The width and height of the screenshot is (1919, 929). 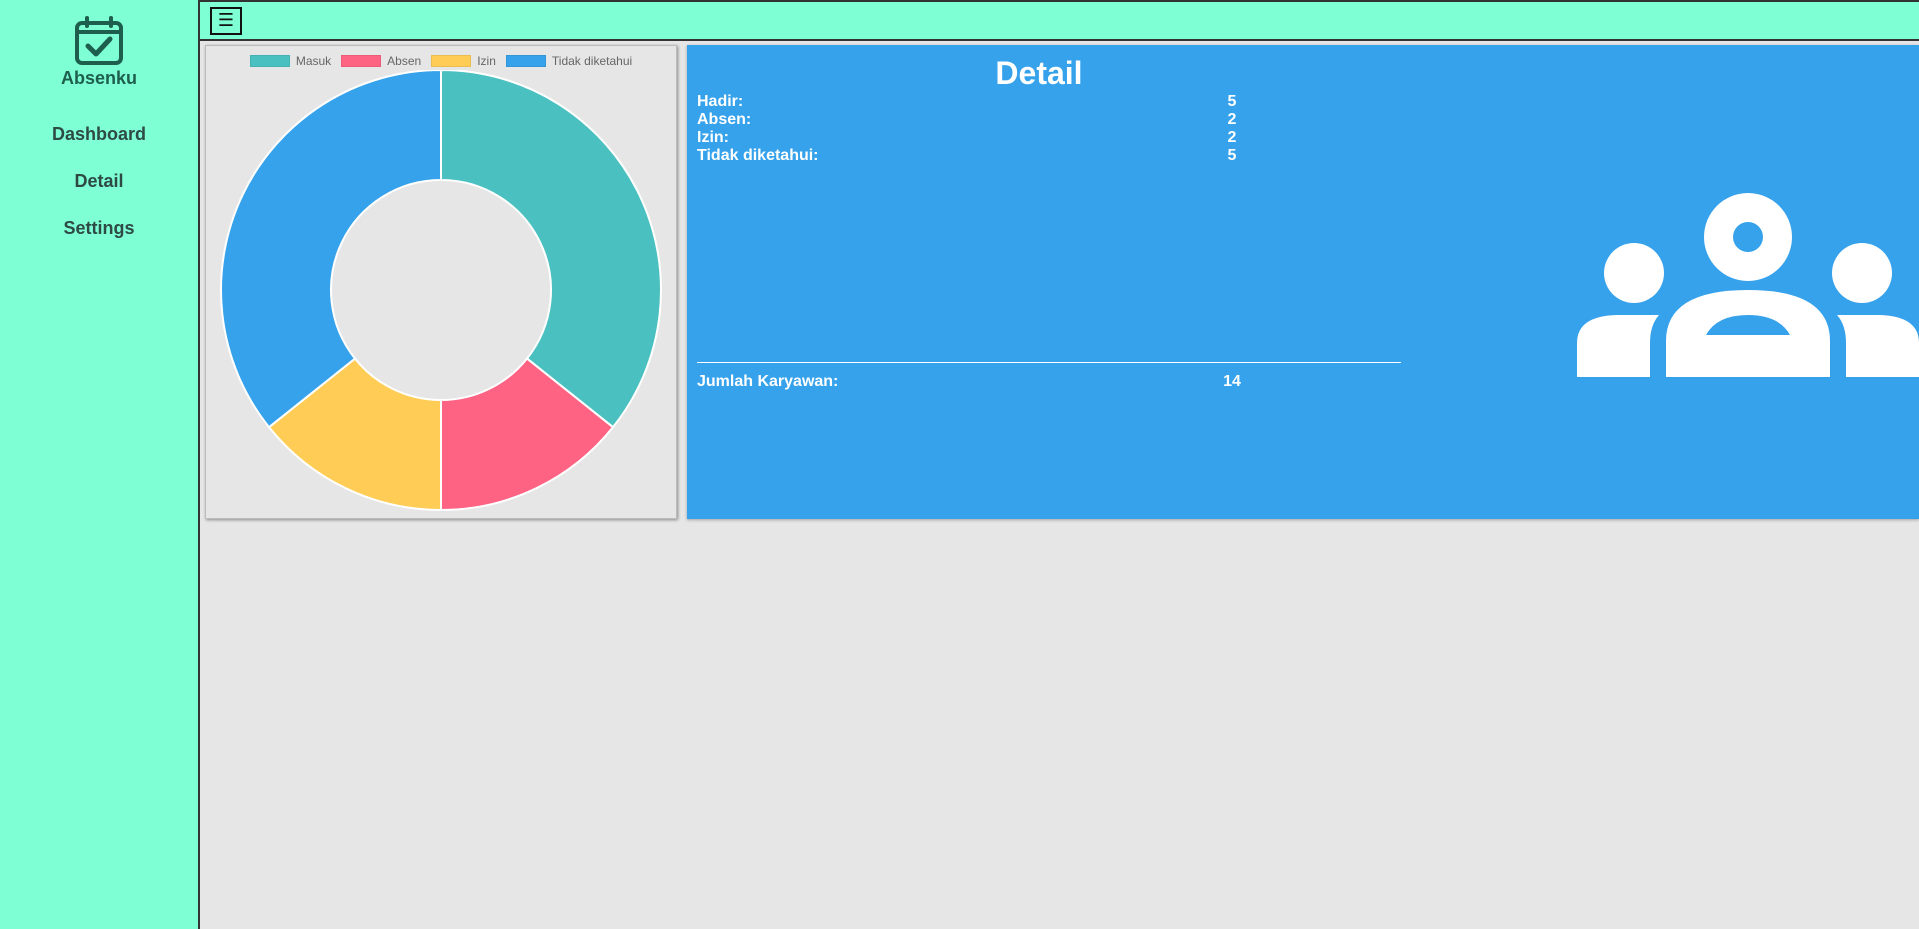 What do you see at coordinates (99, 134) in the screenshot?
I see `sidebar-item-dashboard: Dashboard` at bounding box center [99, 134].